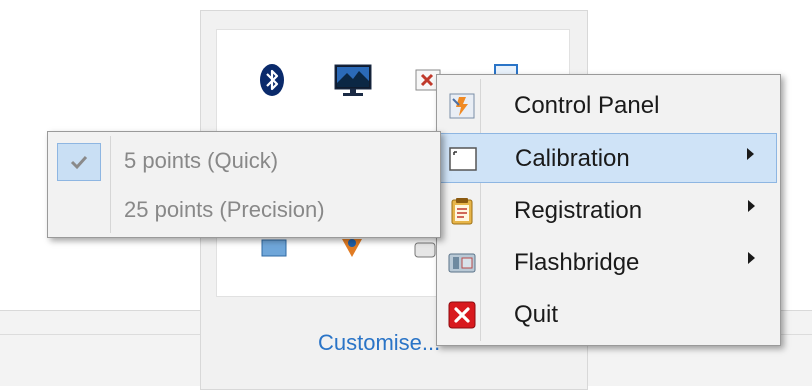 The width and height of the screenshot is (812, 390). What do you see at coordinates (608, 315) in the screenshot?
I see `menu-item-quit: Quit` at bounding box center [608, 315].